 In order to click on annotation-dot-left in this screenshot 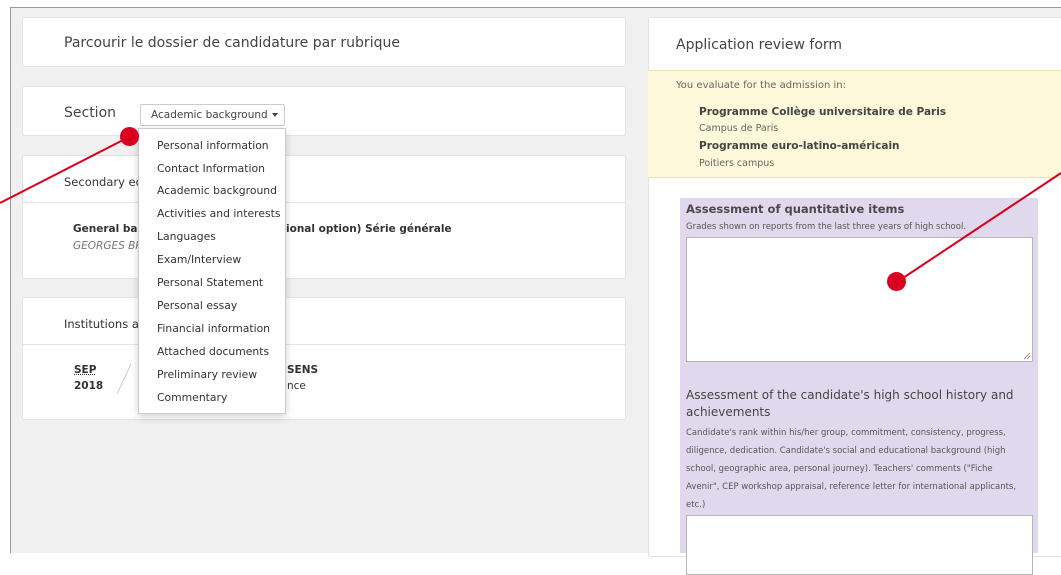, I will do `click(129, 136)`.